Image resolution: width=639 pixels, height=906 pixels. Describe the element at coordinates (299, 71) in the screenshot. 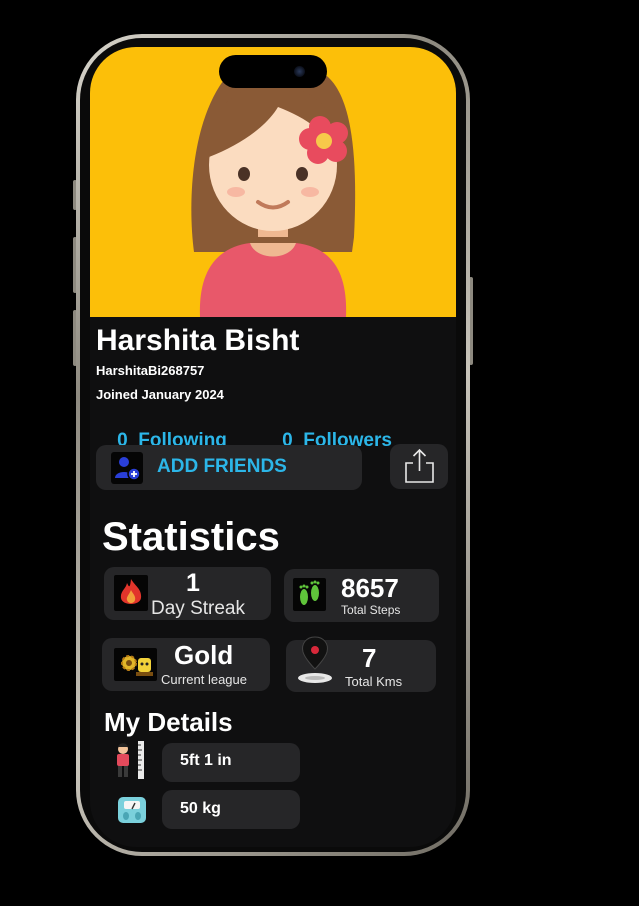

I see `camera-icon` at that location.